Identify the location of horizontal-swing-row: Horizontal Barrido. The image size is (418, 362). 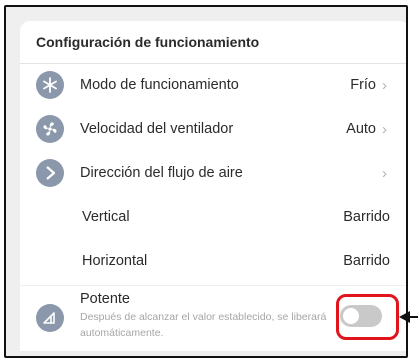
(213, 261).